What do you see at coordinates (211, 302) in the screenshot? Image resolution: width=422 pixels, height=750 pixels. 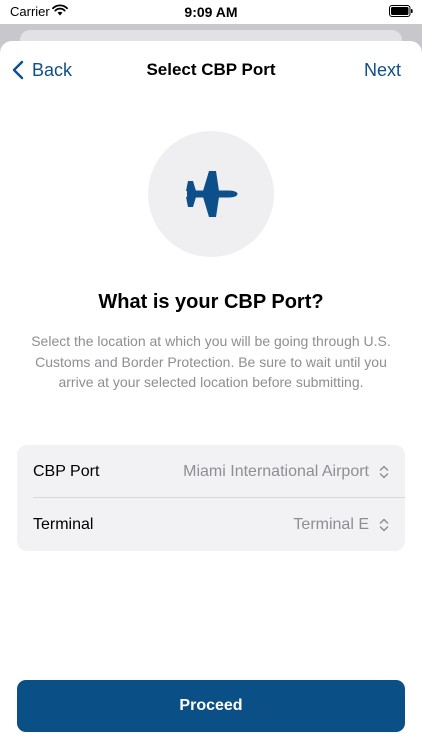 I see `section-heading: What is your CBP Port?` at bounding box center [211, 302].